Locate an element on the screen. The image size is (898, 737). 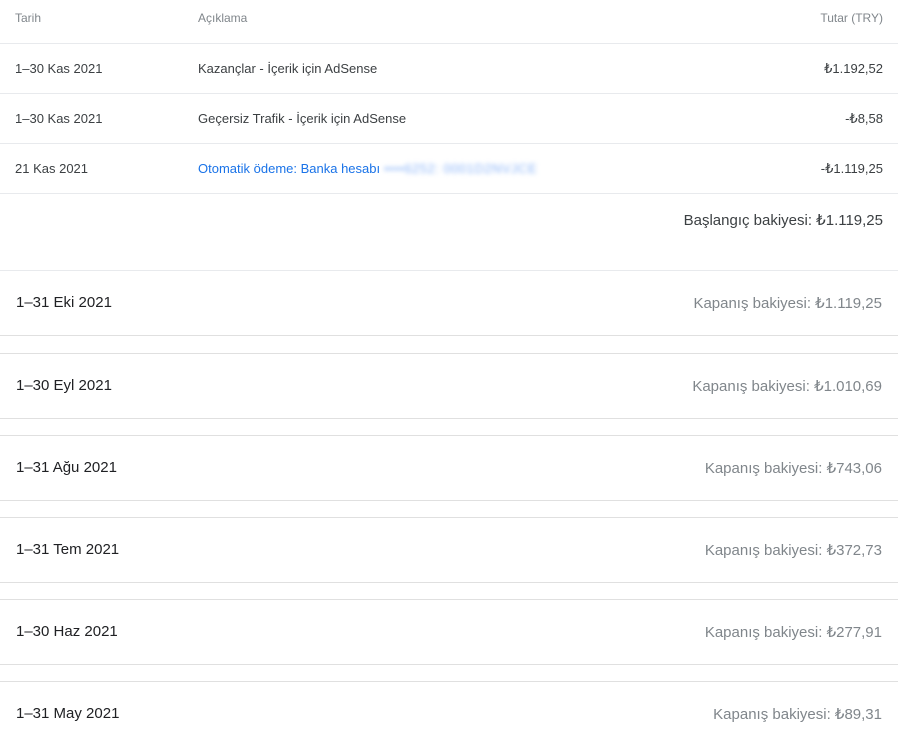
table-header: Tarih Açıklama Tutar (TRY) is located at coordinates (449, 22).